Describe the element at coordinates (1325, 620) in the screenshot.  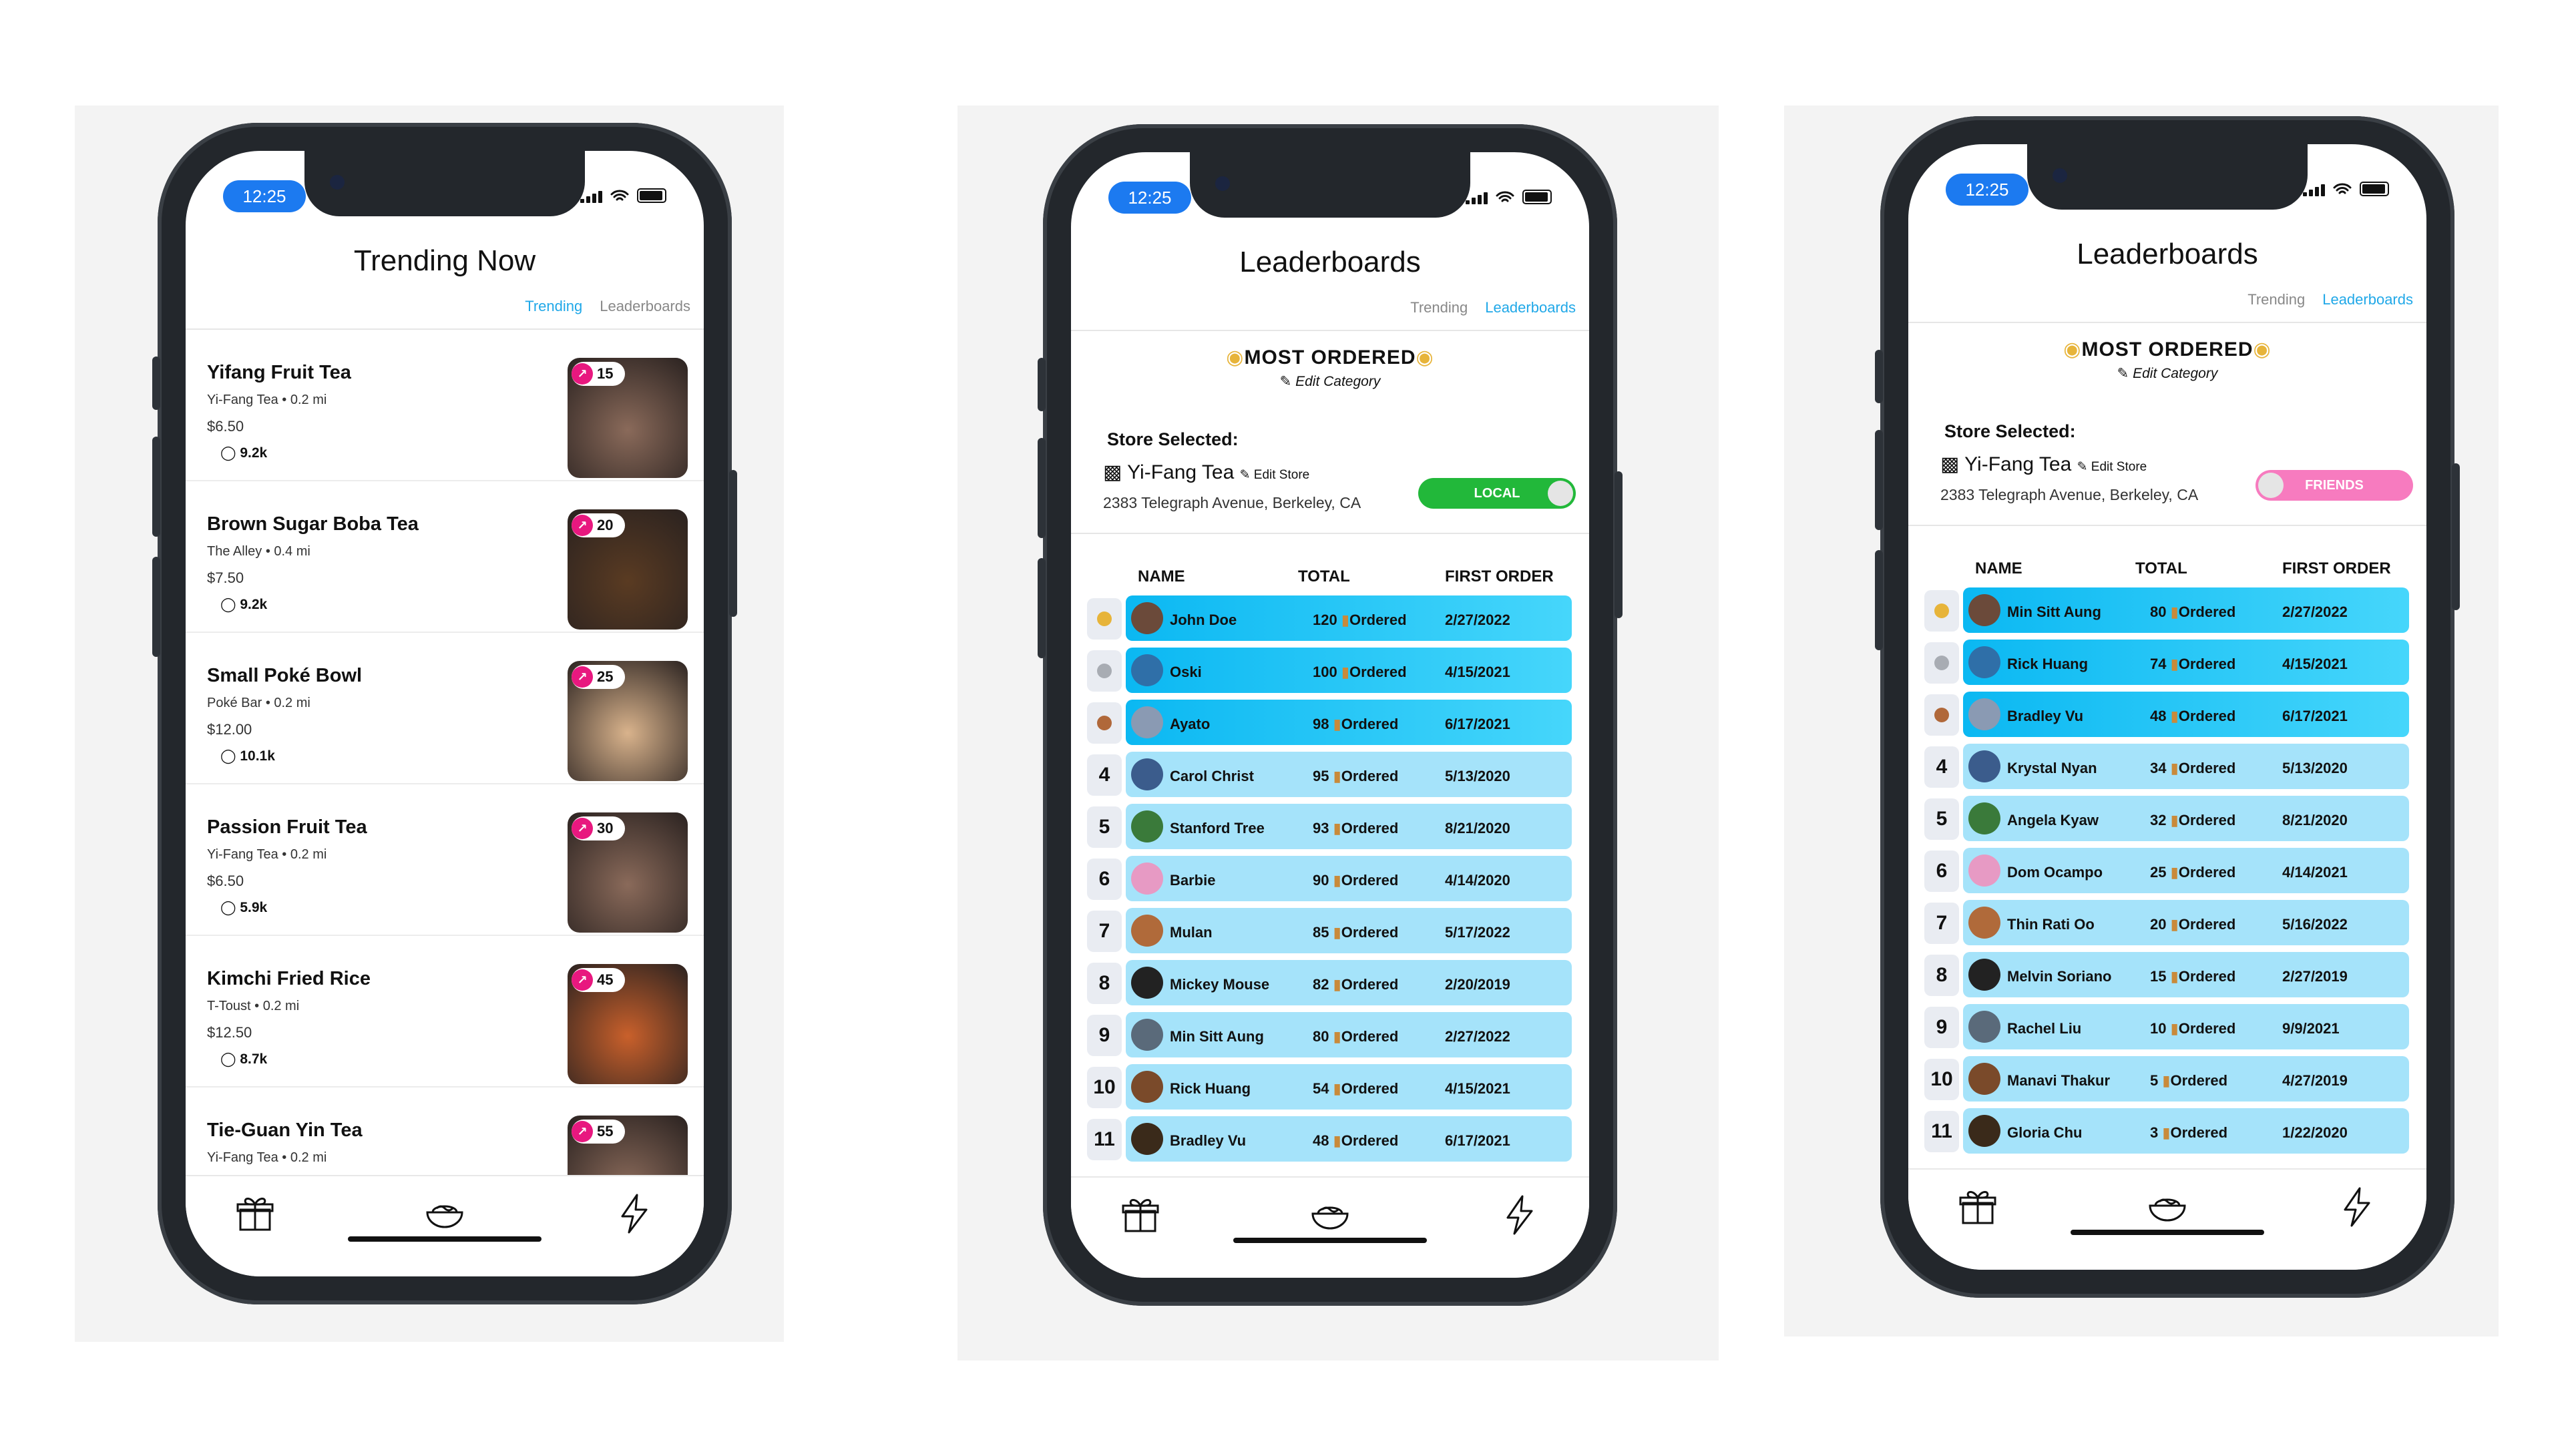
I see `total-value: 120` at that location.